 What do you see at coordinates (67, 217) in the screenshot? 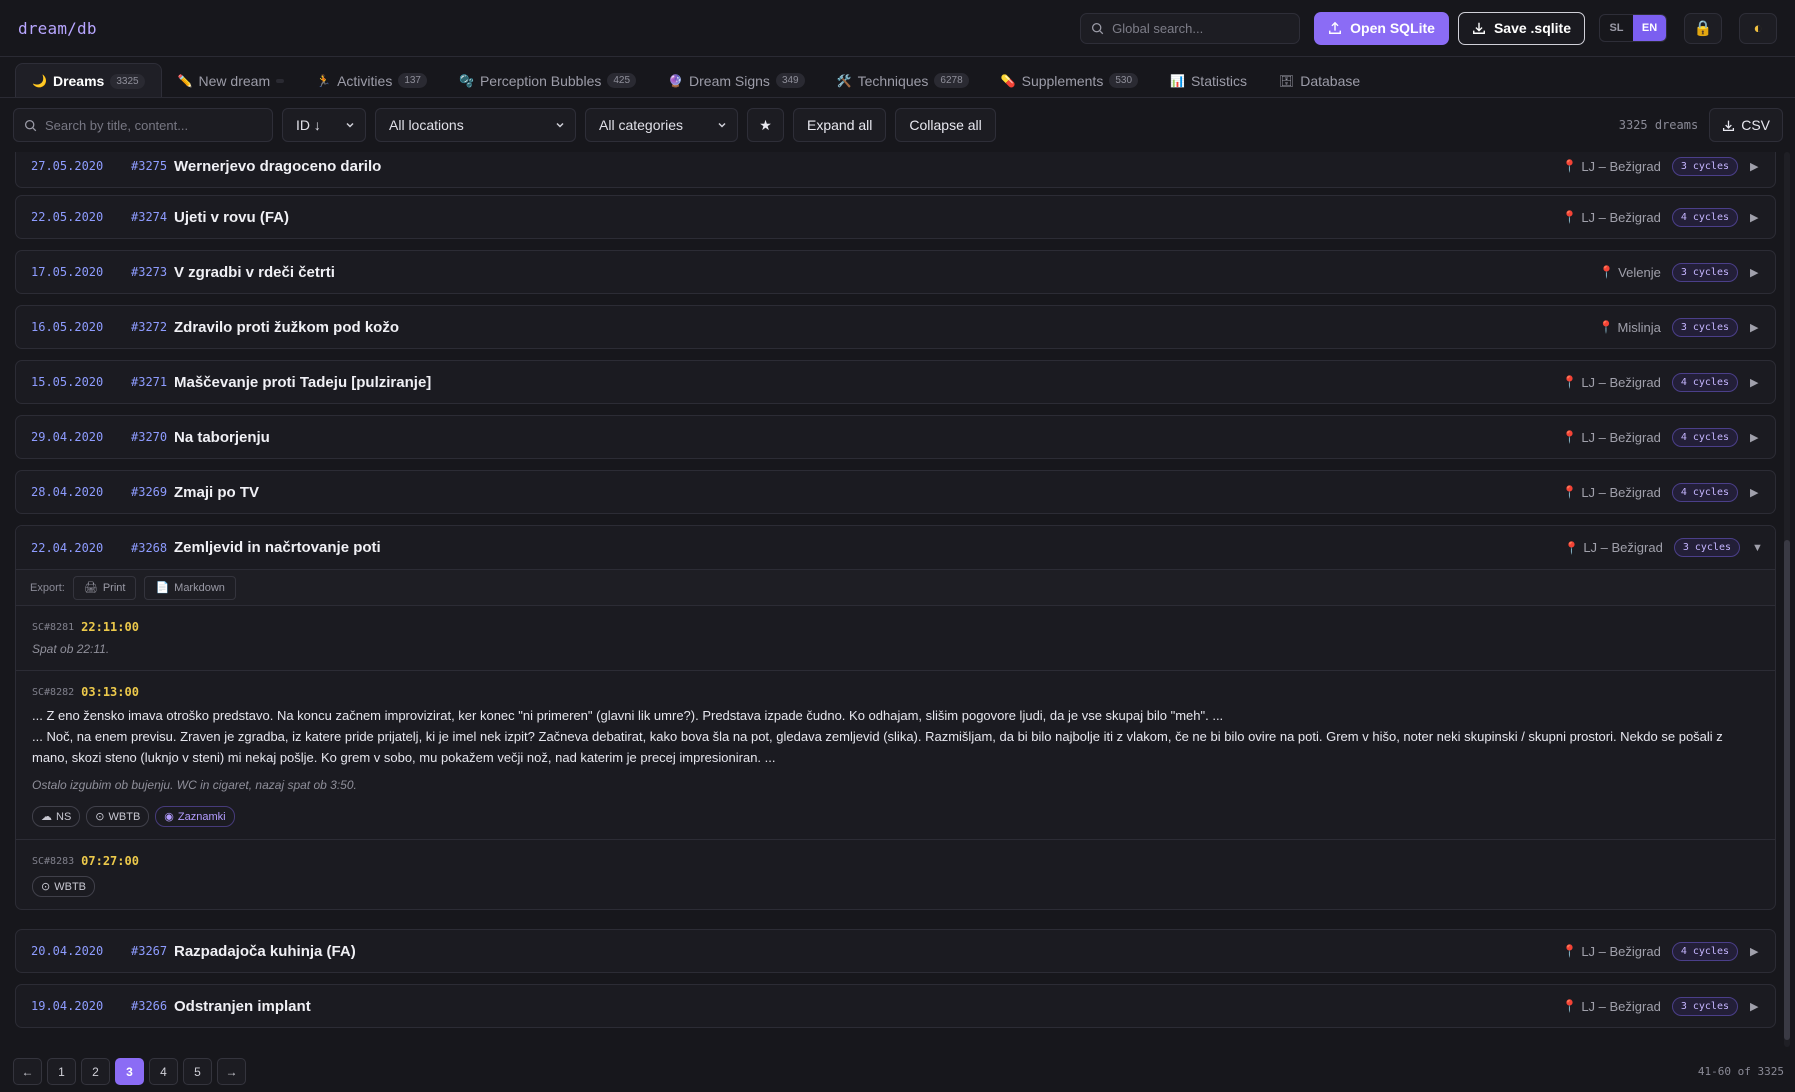
I see `dream-date: 22.05.2020` at bounding box center [67, 217].